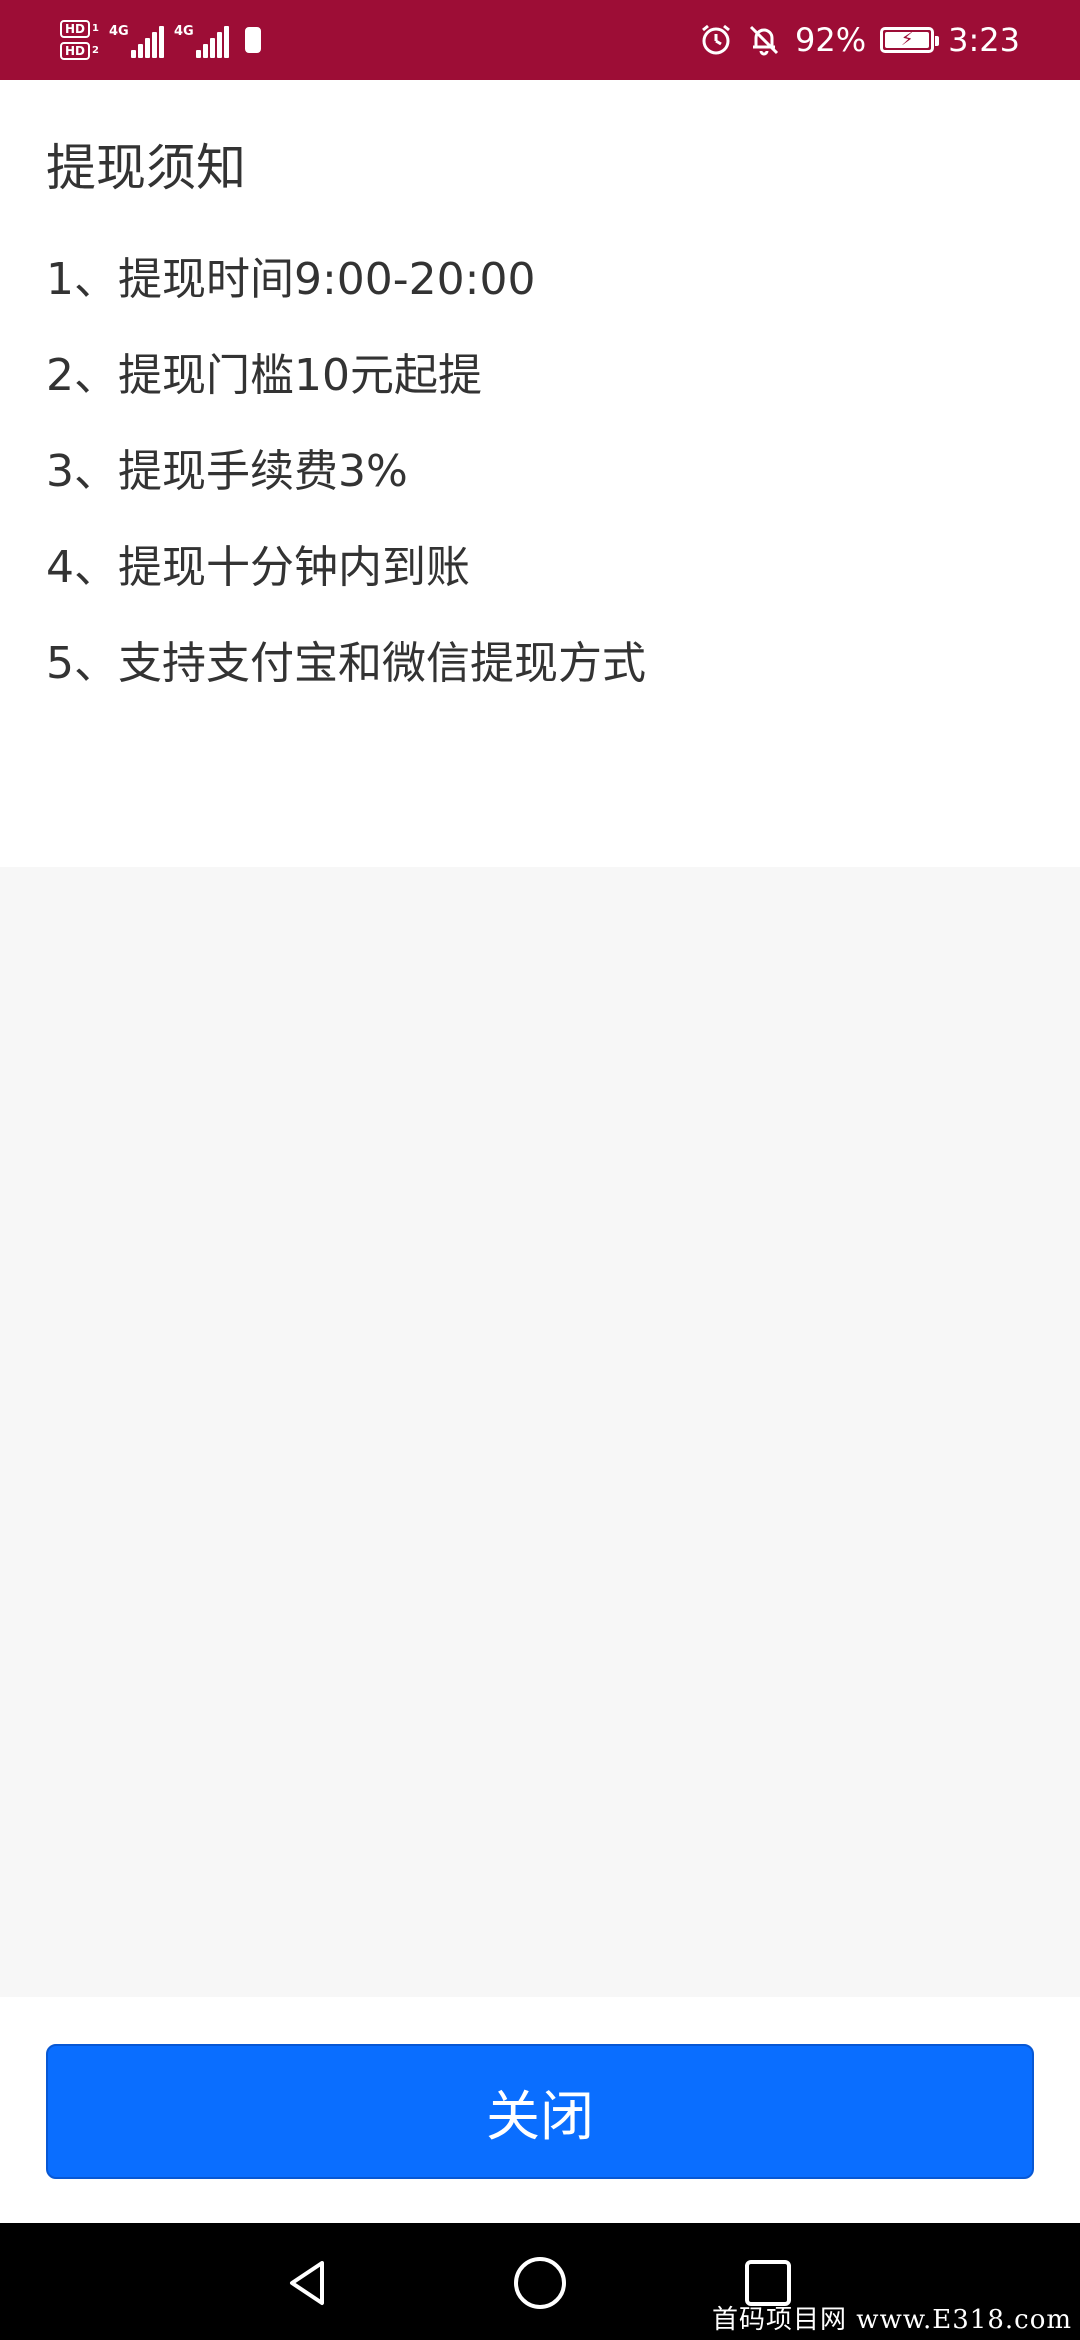  What do you see at coordinates (892, 2320) in the screenshot?
I see `watermark: 首码项目网 www.E318.com` at bounding box center [892, 2320].